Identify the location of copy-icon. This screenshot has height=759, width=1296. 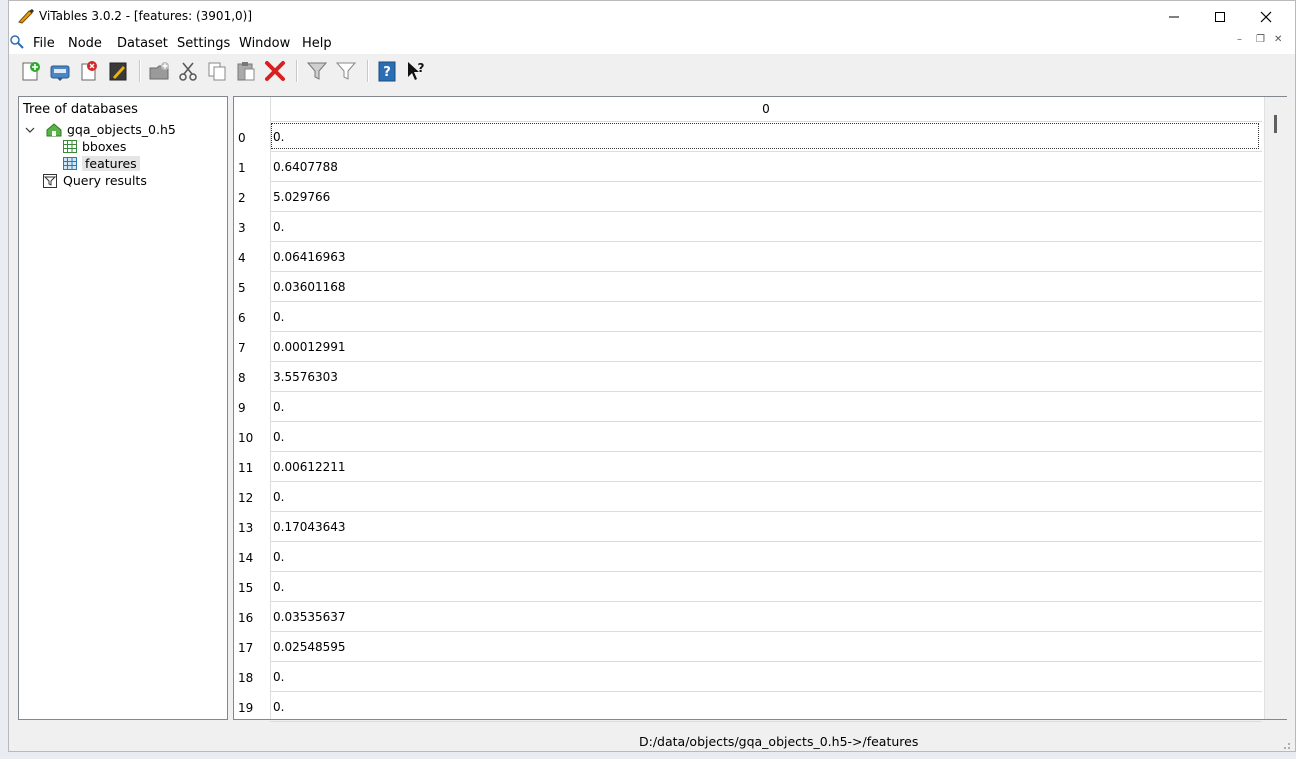
(217, 71).